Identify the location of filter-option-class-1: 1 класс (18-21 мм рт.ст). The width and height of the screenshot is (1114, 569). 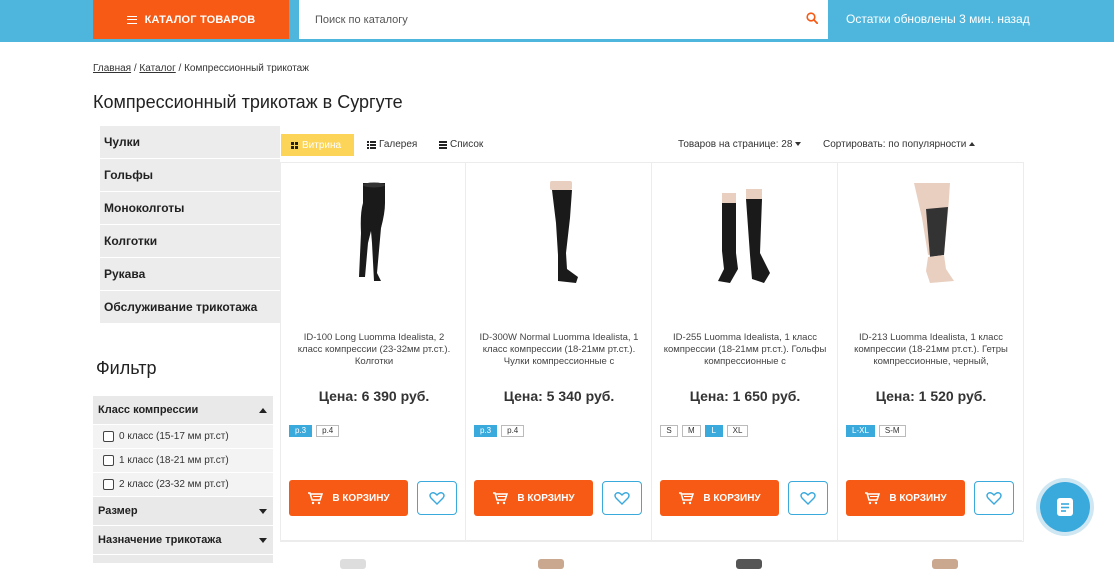
(183, 460).